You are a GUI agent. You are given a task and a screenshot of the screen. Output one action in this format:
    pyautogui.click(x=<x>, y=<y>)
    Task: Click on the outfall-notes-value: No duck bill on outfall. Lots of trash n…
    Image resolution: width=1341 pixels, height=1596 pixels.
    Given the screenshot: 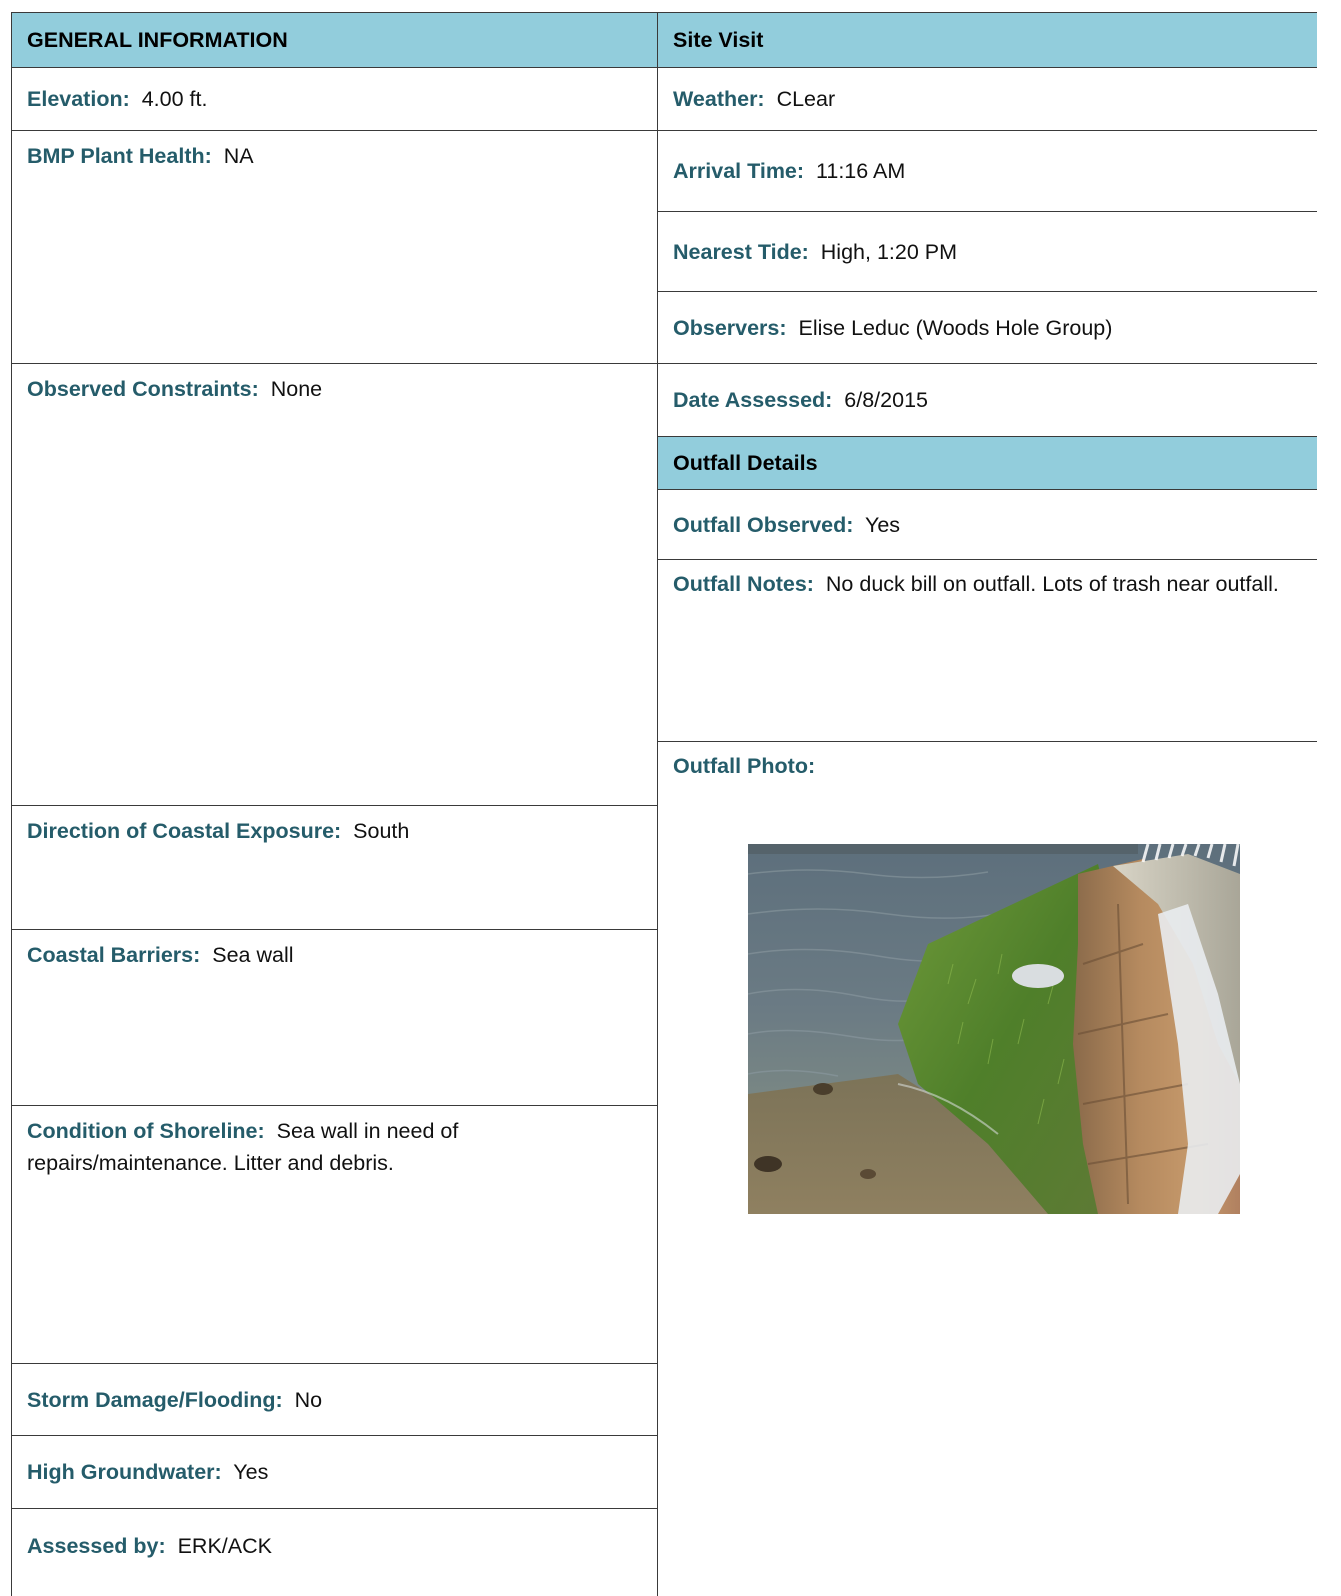 What is the action you would take?
    pyautogui.click(x=1052, y=584)
    